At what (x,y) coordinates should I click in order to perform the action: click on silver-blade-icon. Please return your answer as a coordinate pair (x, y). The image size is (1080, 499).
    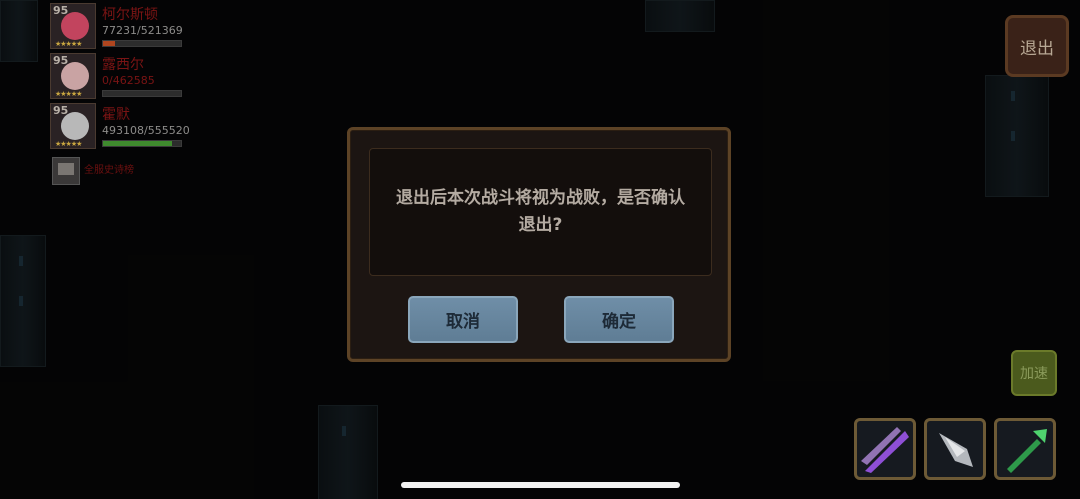
    Looking at the image, I should click on (956, 450).